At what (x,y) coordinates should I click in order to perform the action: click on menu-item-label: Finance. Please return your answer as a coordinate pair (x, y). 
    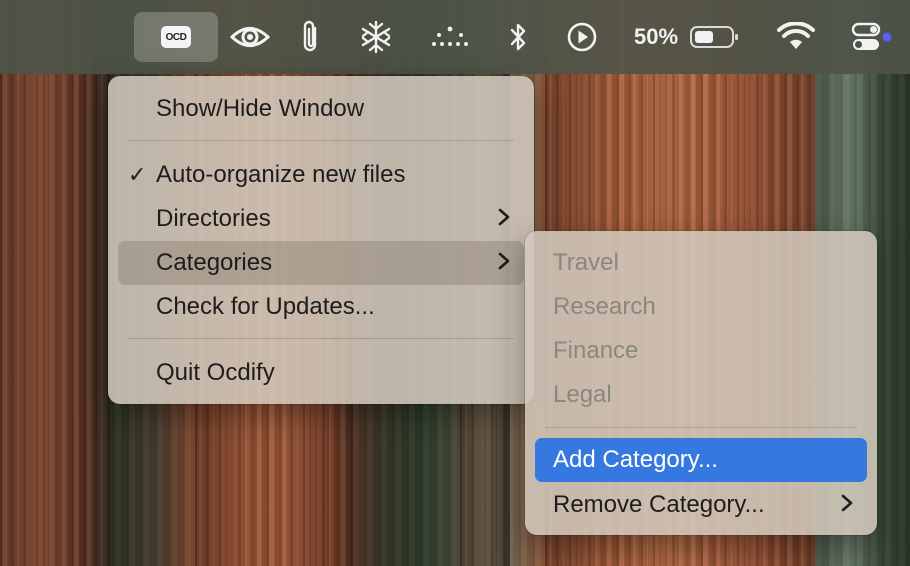
    Looking at the image, I should click on (596, 350).